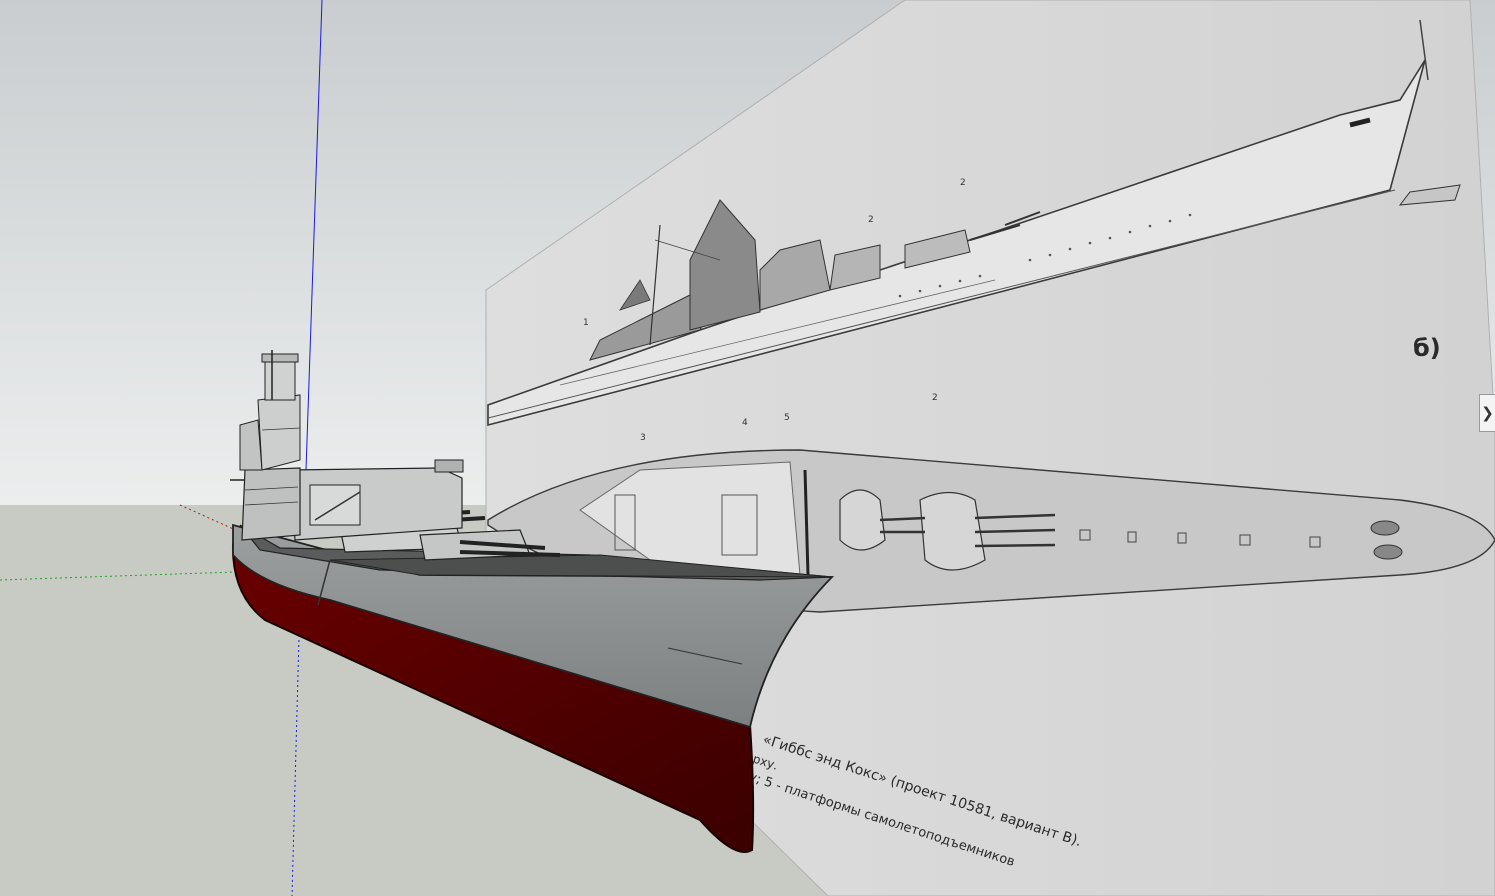 This screenshot has width=1495, height=896. Describe the element at coordinates (586, 323) in the screenshot. I see `callout-1: 1` at that location.